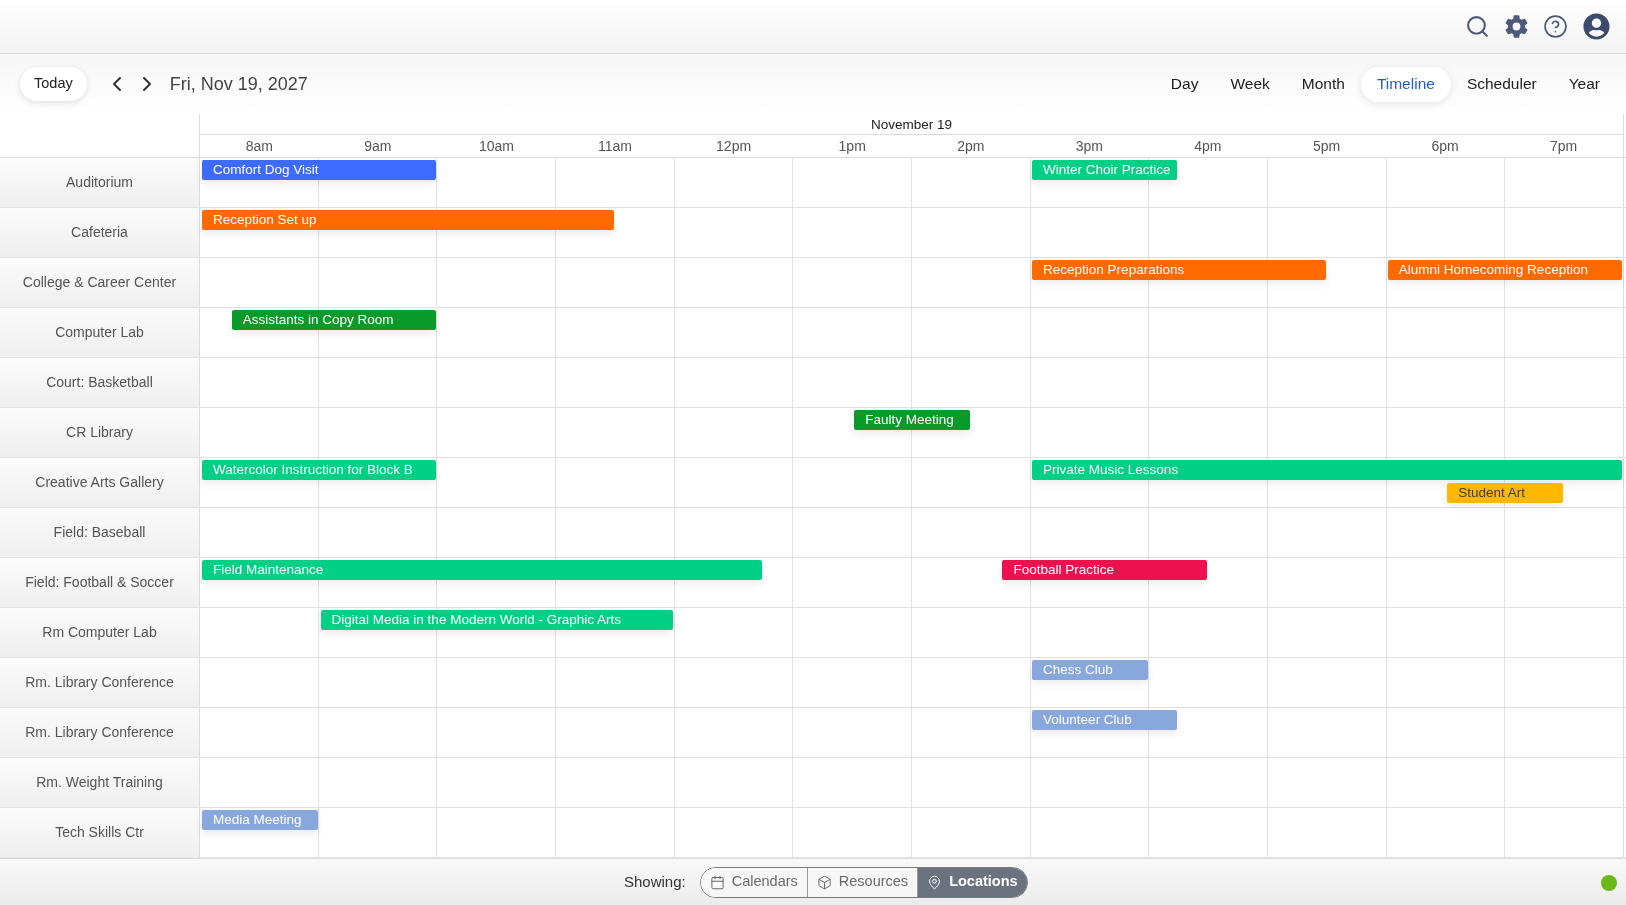 Image resolution: width=1626 pixels, height=905 pixels. Describe the element at coordinates (1089, 146) in the screenshot. I see `hour-label: 3pm` at that location.